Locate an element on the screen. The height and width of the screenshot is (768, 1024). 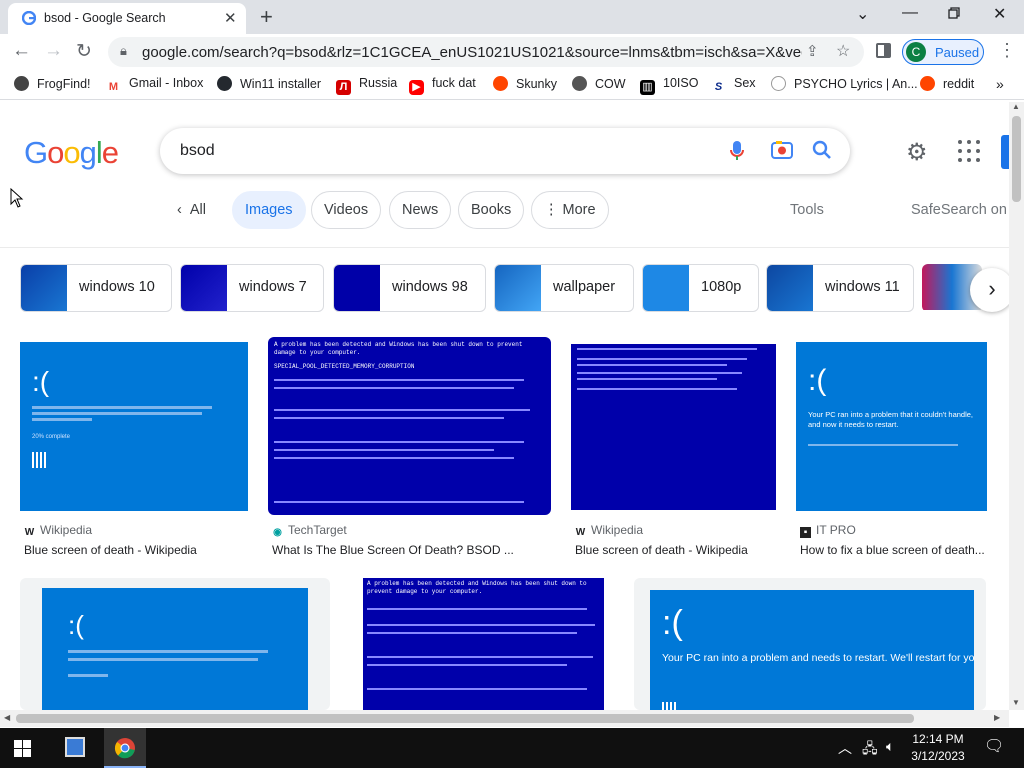
bookmark-10iso: ▥ 10ISO is located at coordinates (669, 85).